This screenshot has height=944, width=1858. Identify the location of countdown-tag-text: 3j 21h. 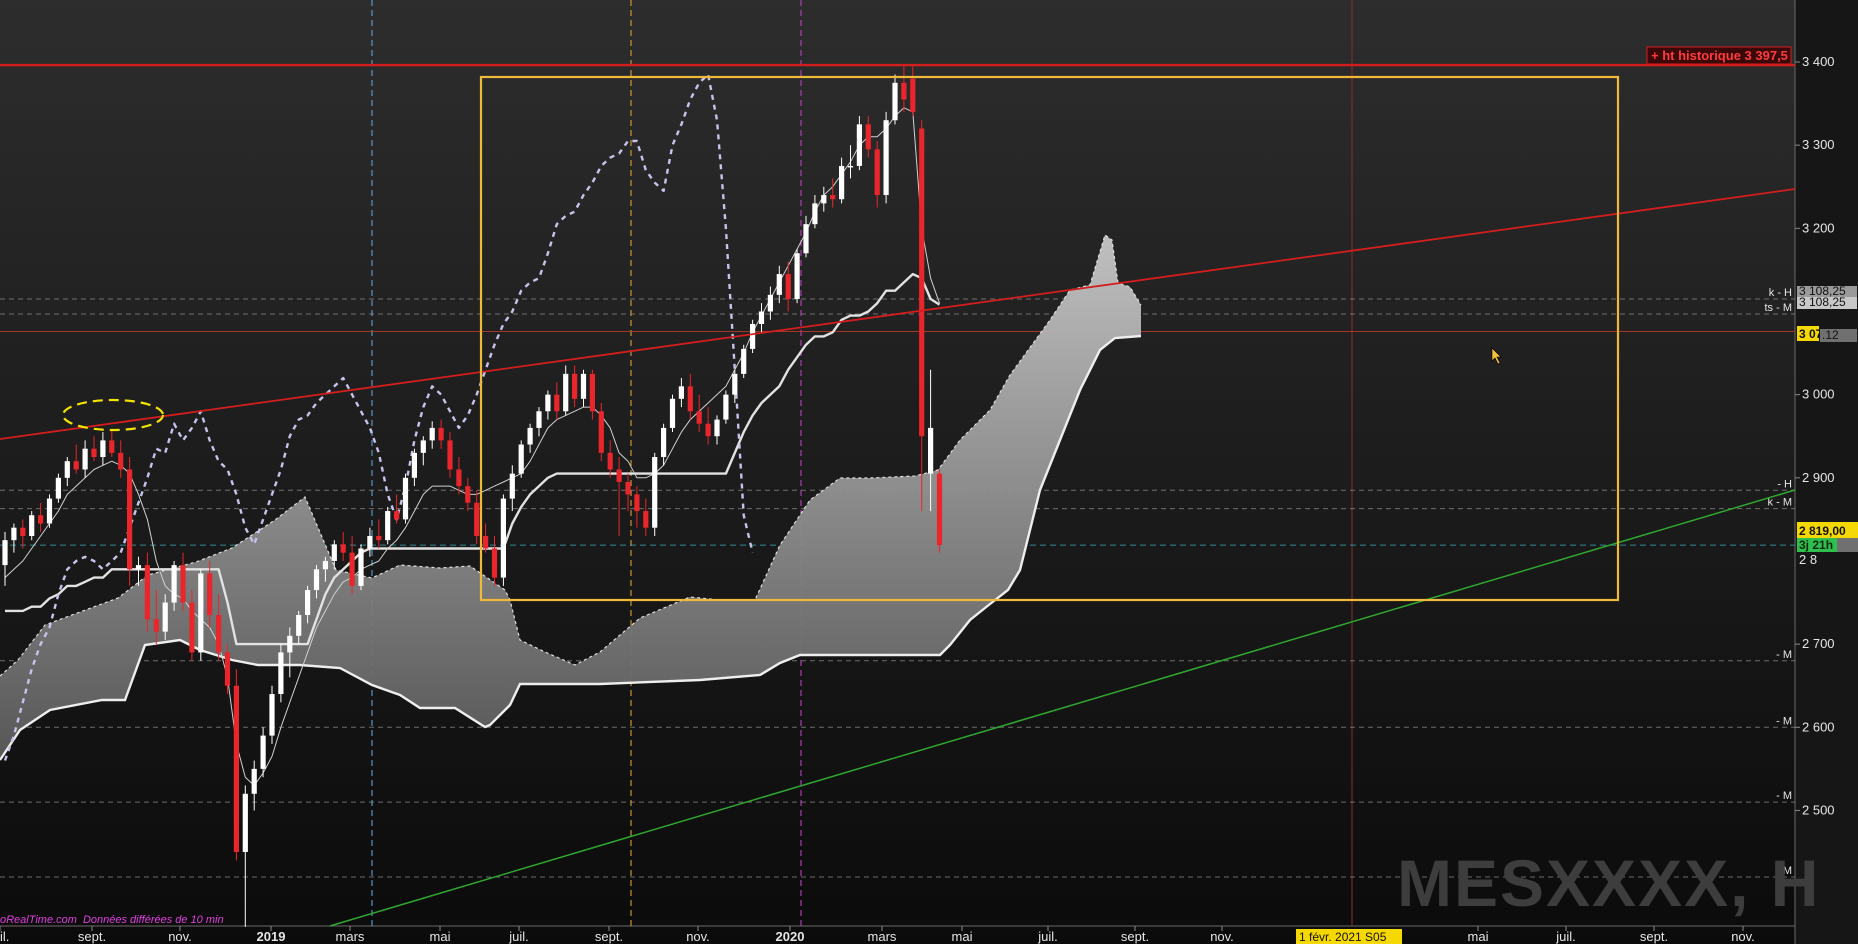
(1816, 545).